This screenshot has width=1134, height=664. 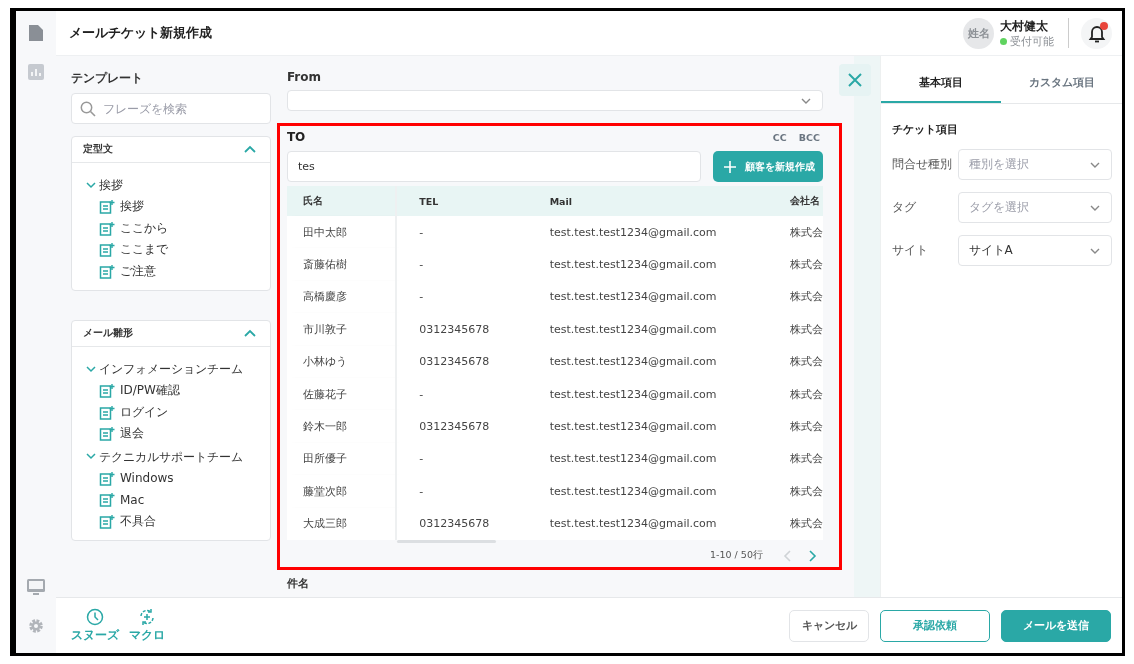 What do you see at coordinates (178, 521) in the screenshot?
I see `template-item: 不具合` at bounding box center [178, 521].